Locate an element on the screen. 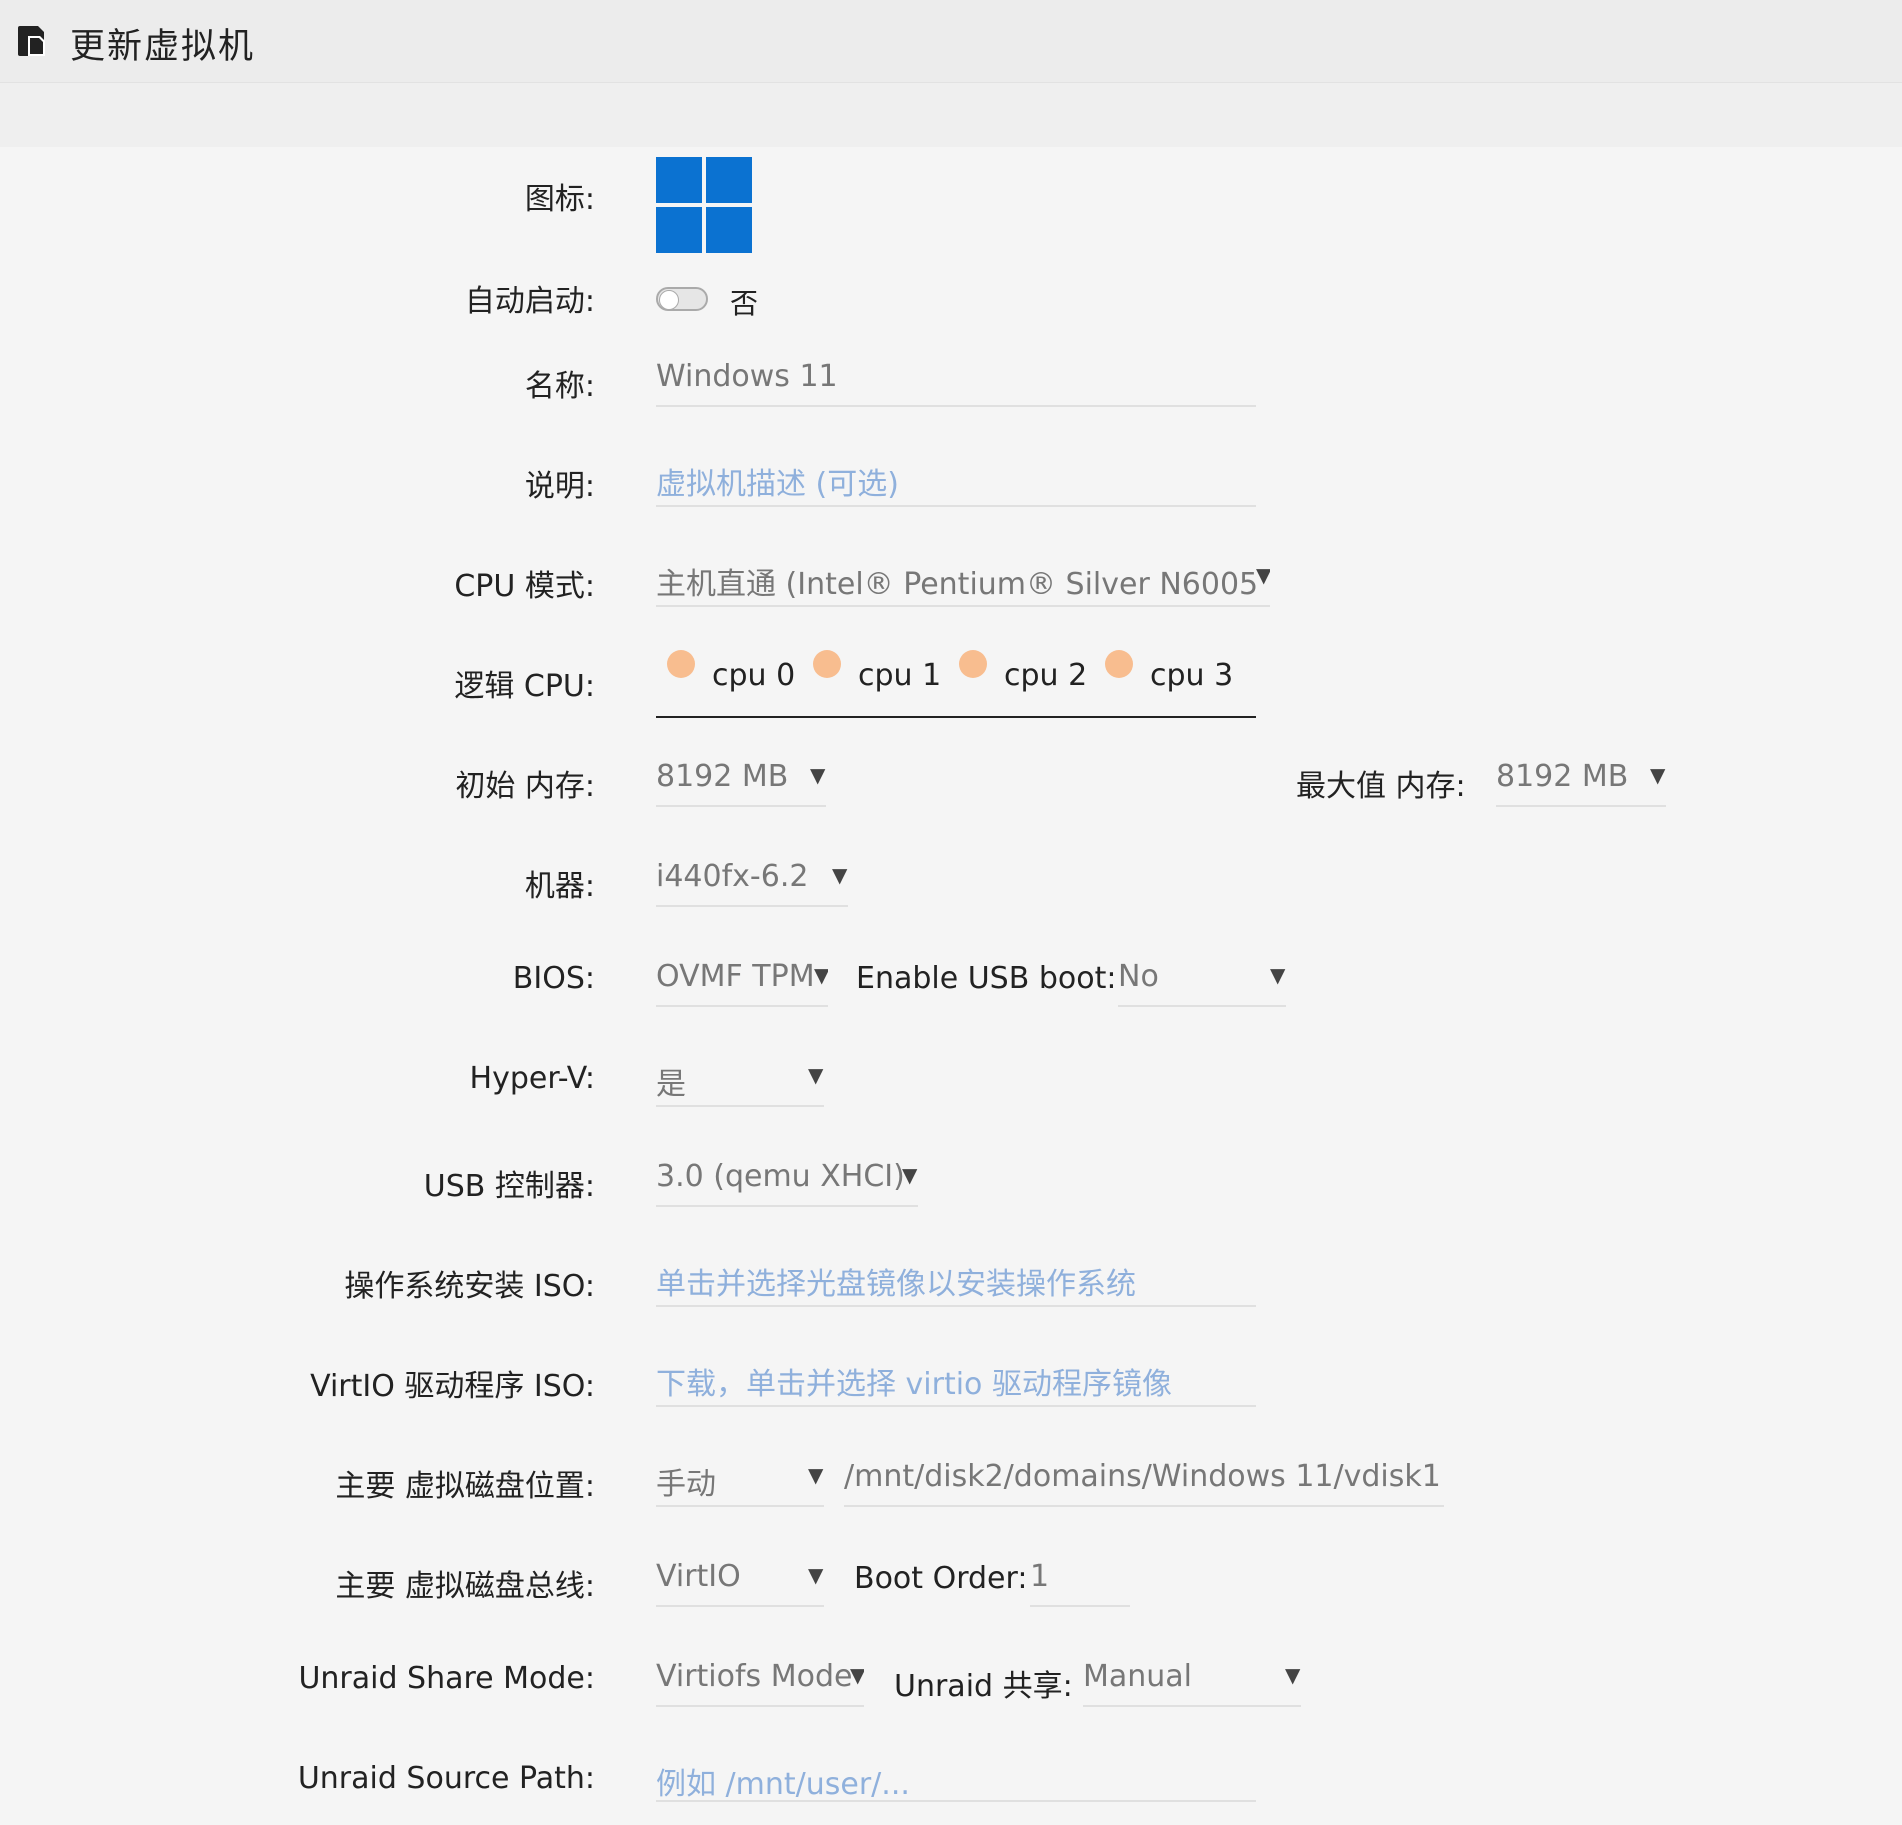 This screenshot has height=1825, width=1902. windows-logo-icon is located at coordinates (704, 205).